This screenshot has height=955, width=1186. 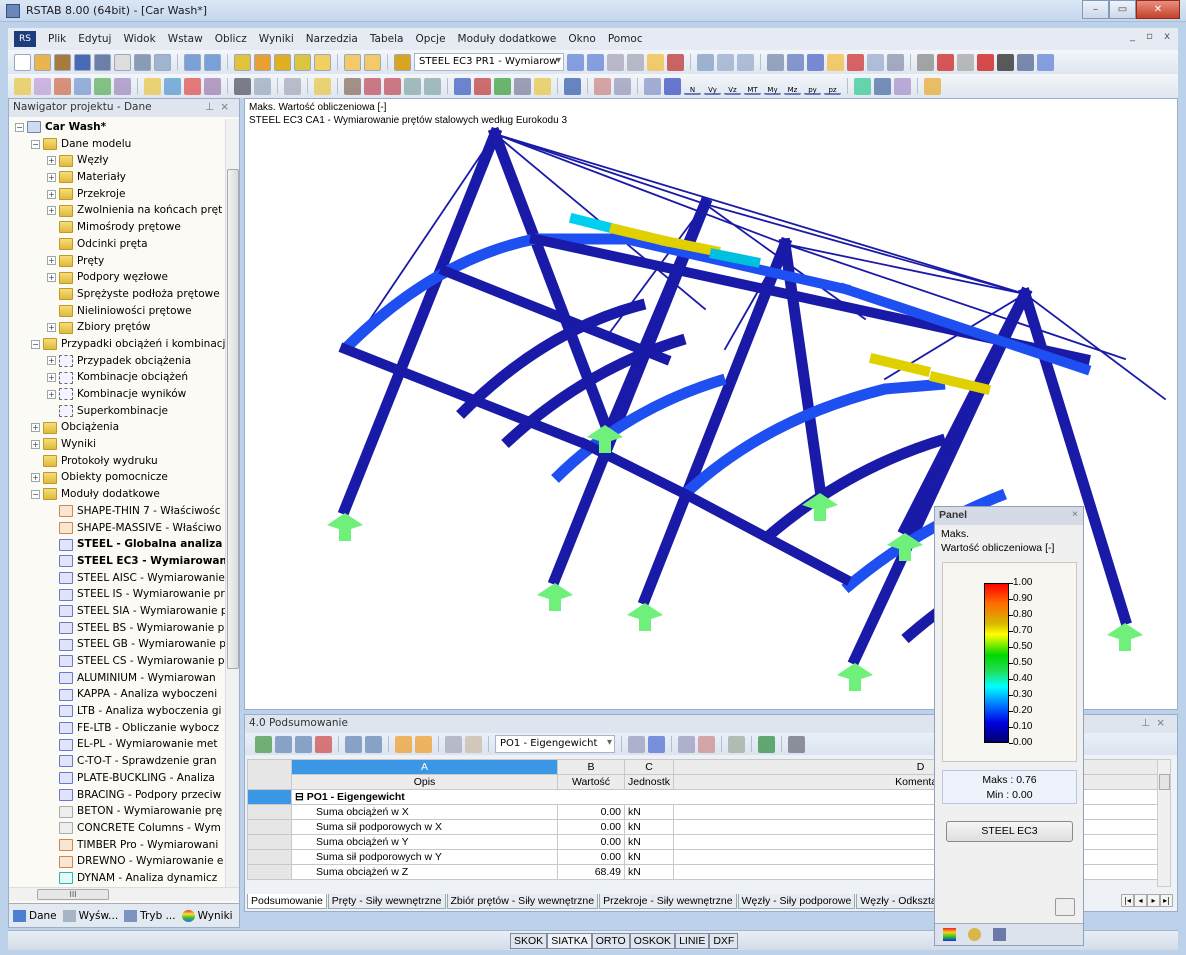 I want to click on tree-item: − Przypadki obciążeń i kombinacj, so click(x=118, y=344).